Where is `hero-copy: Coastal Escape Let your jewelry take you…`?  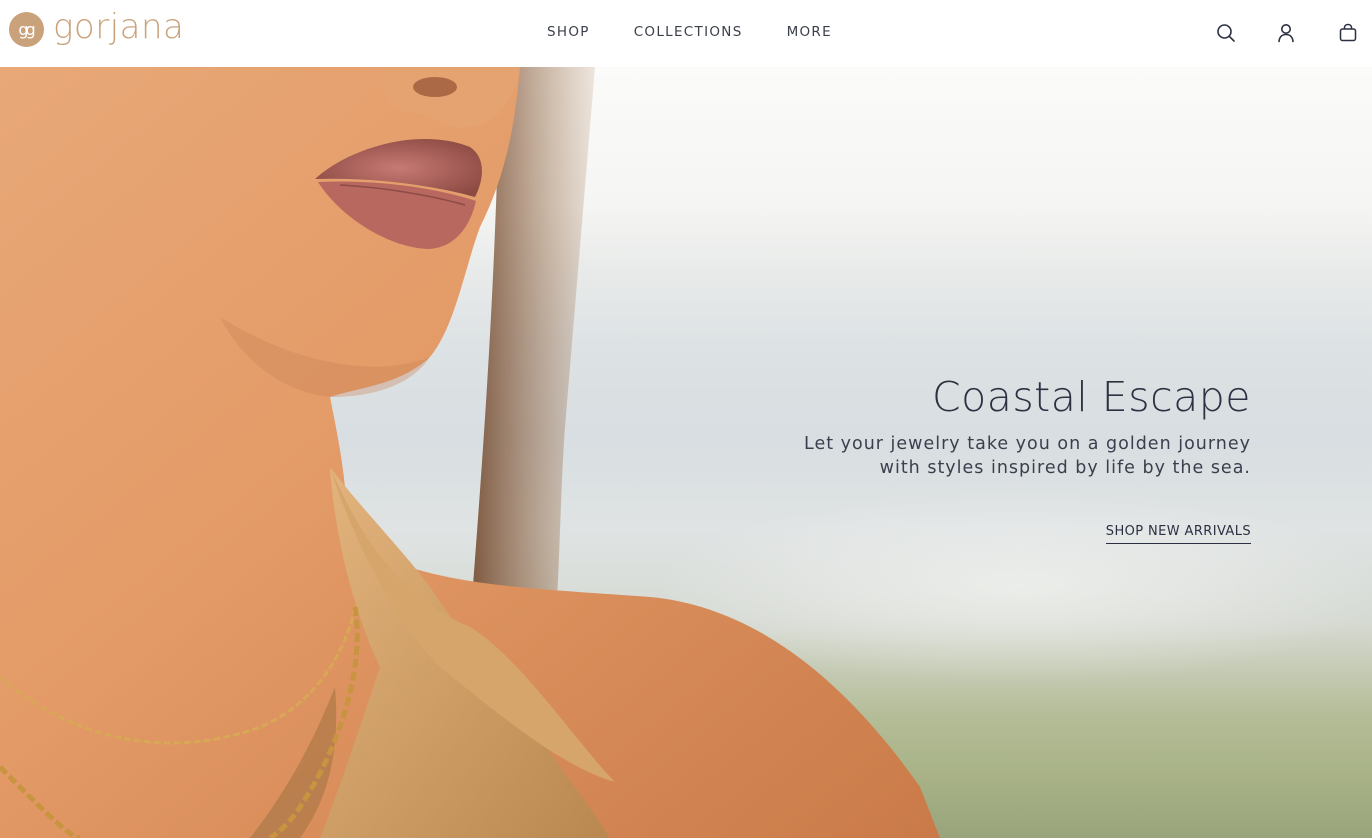 hero-copy: Coastal Escape Let your jewelry take you… is located at coordinates (1027, 458).